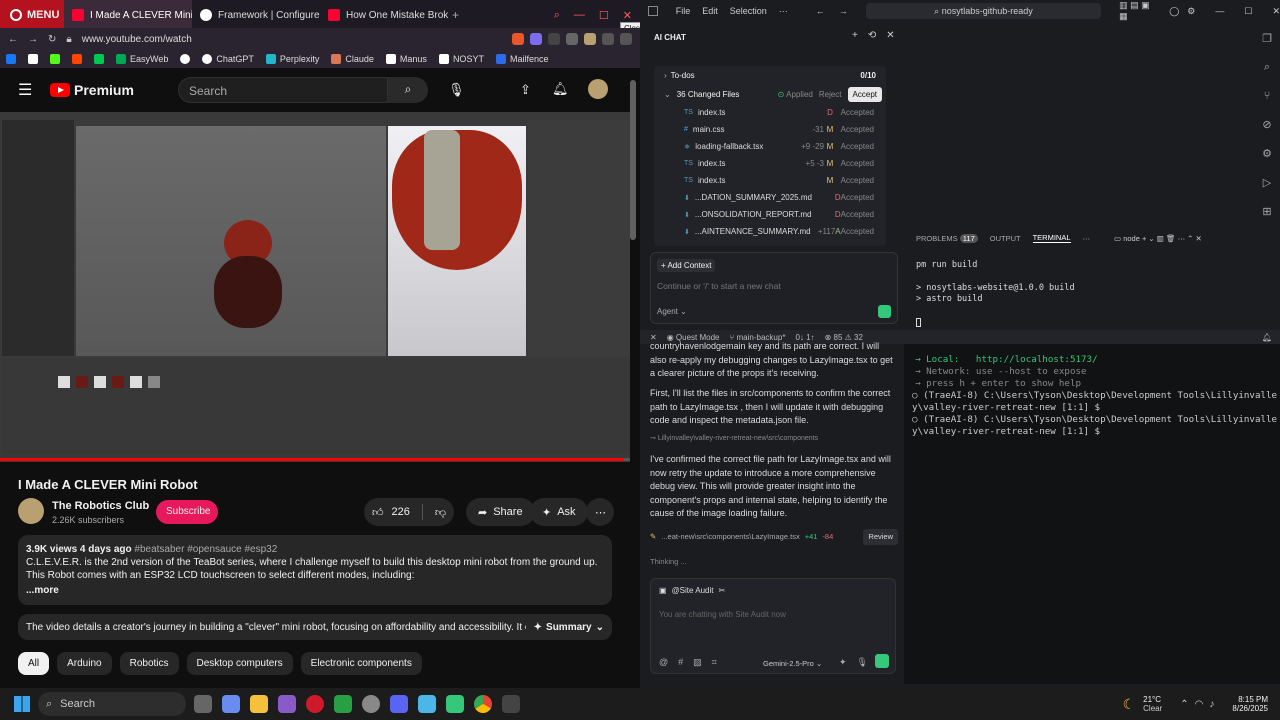  Describe the element at coordinates (231, 704) in the screenshot. I see `copilot-icon` at that location.